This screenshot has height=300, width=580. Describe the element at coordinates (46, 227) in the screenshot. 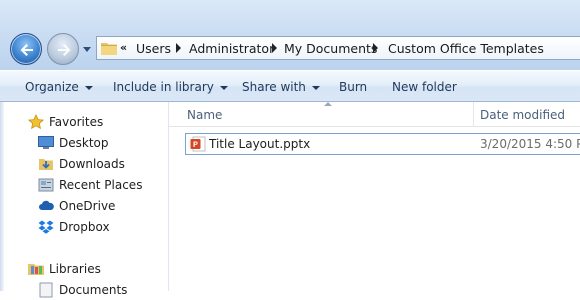

I see `dropbox-icon` at that location.